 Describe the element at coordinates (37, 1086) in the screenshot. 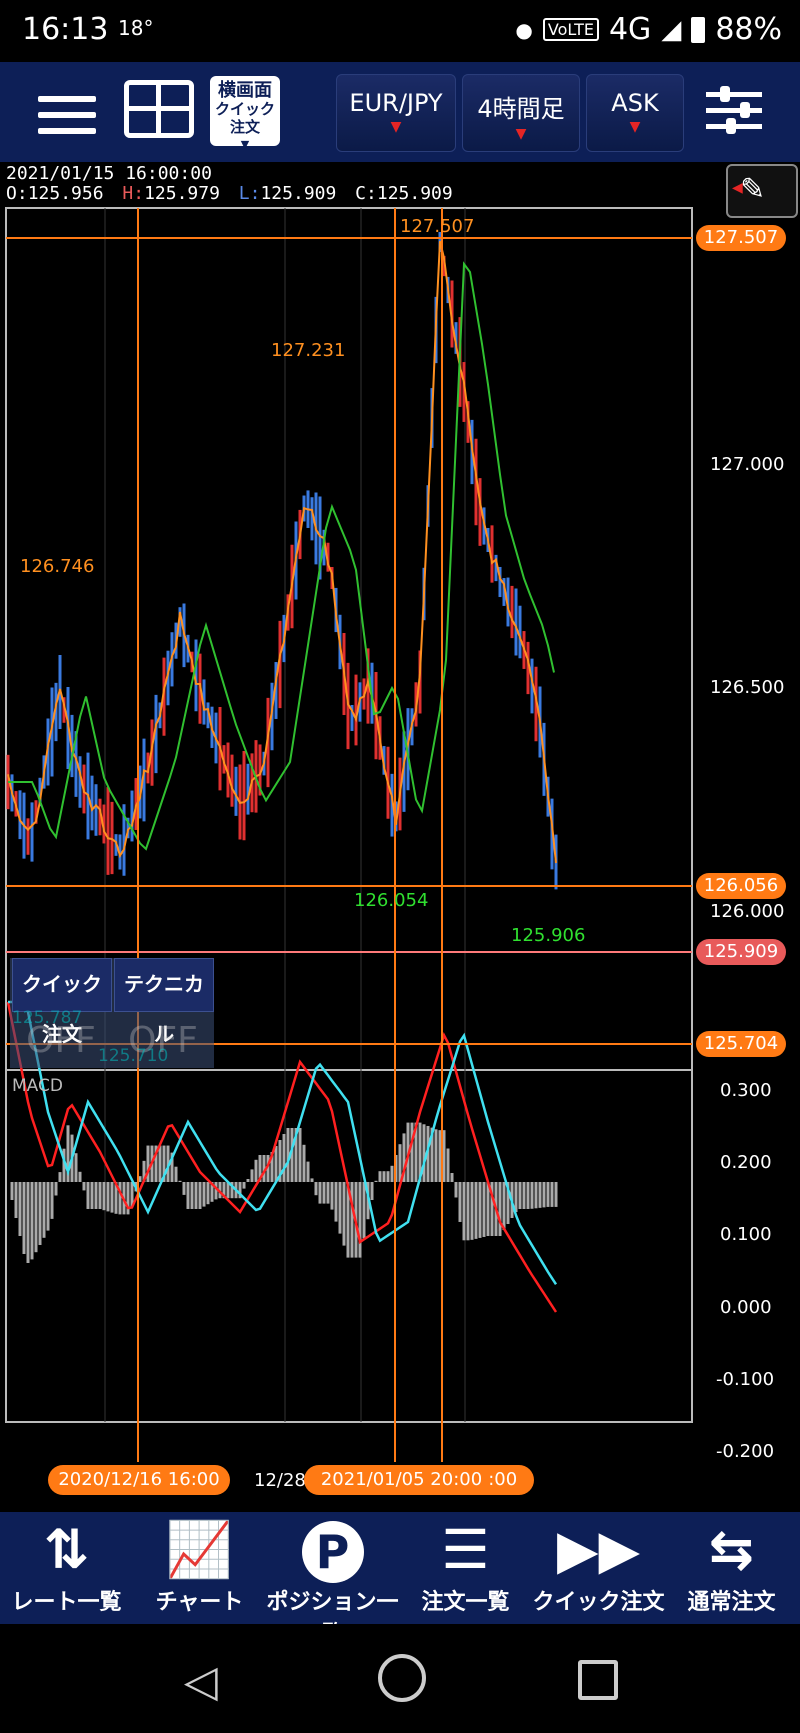

I see `macd-label: MACD` at that location.